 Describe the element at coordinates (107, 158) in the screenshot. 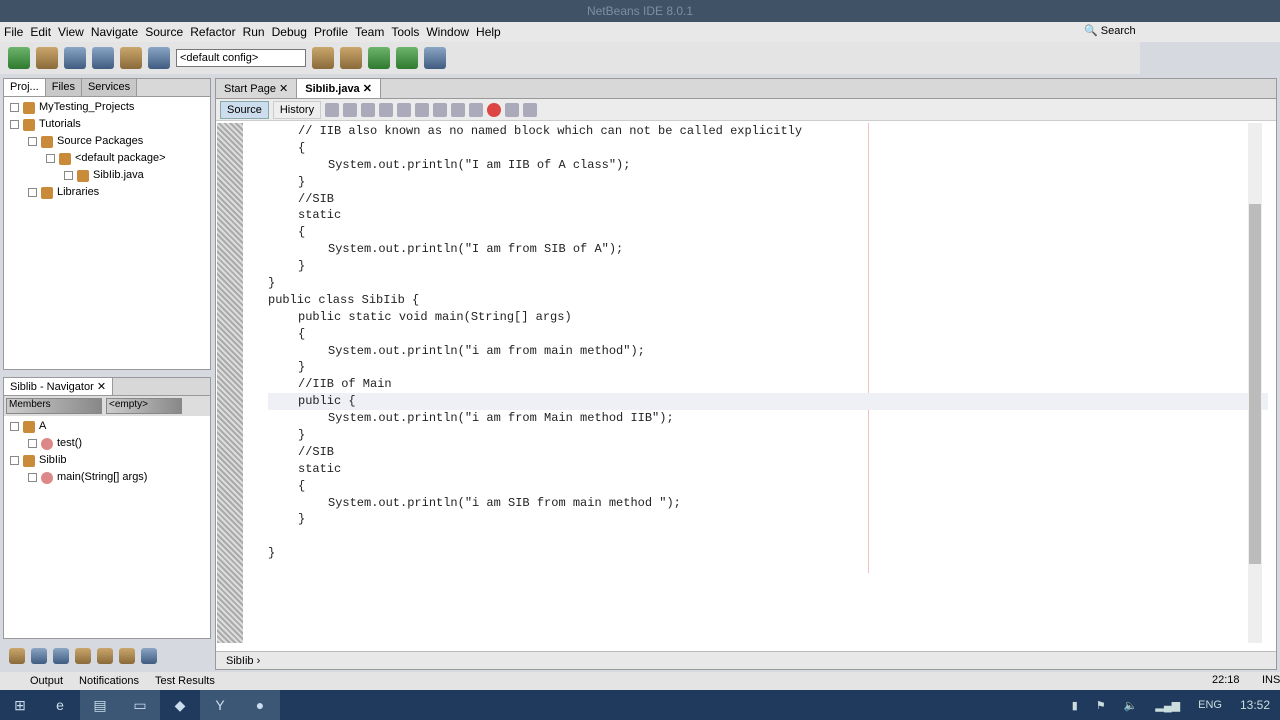

I see `tree-item: <default package>` at that location.